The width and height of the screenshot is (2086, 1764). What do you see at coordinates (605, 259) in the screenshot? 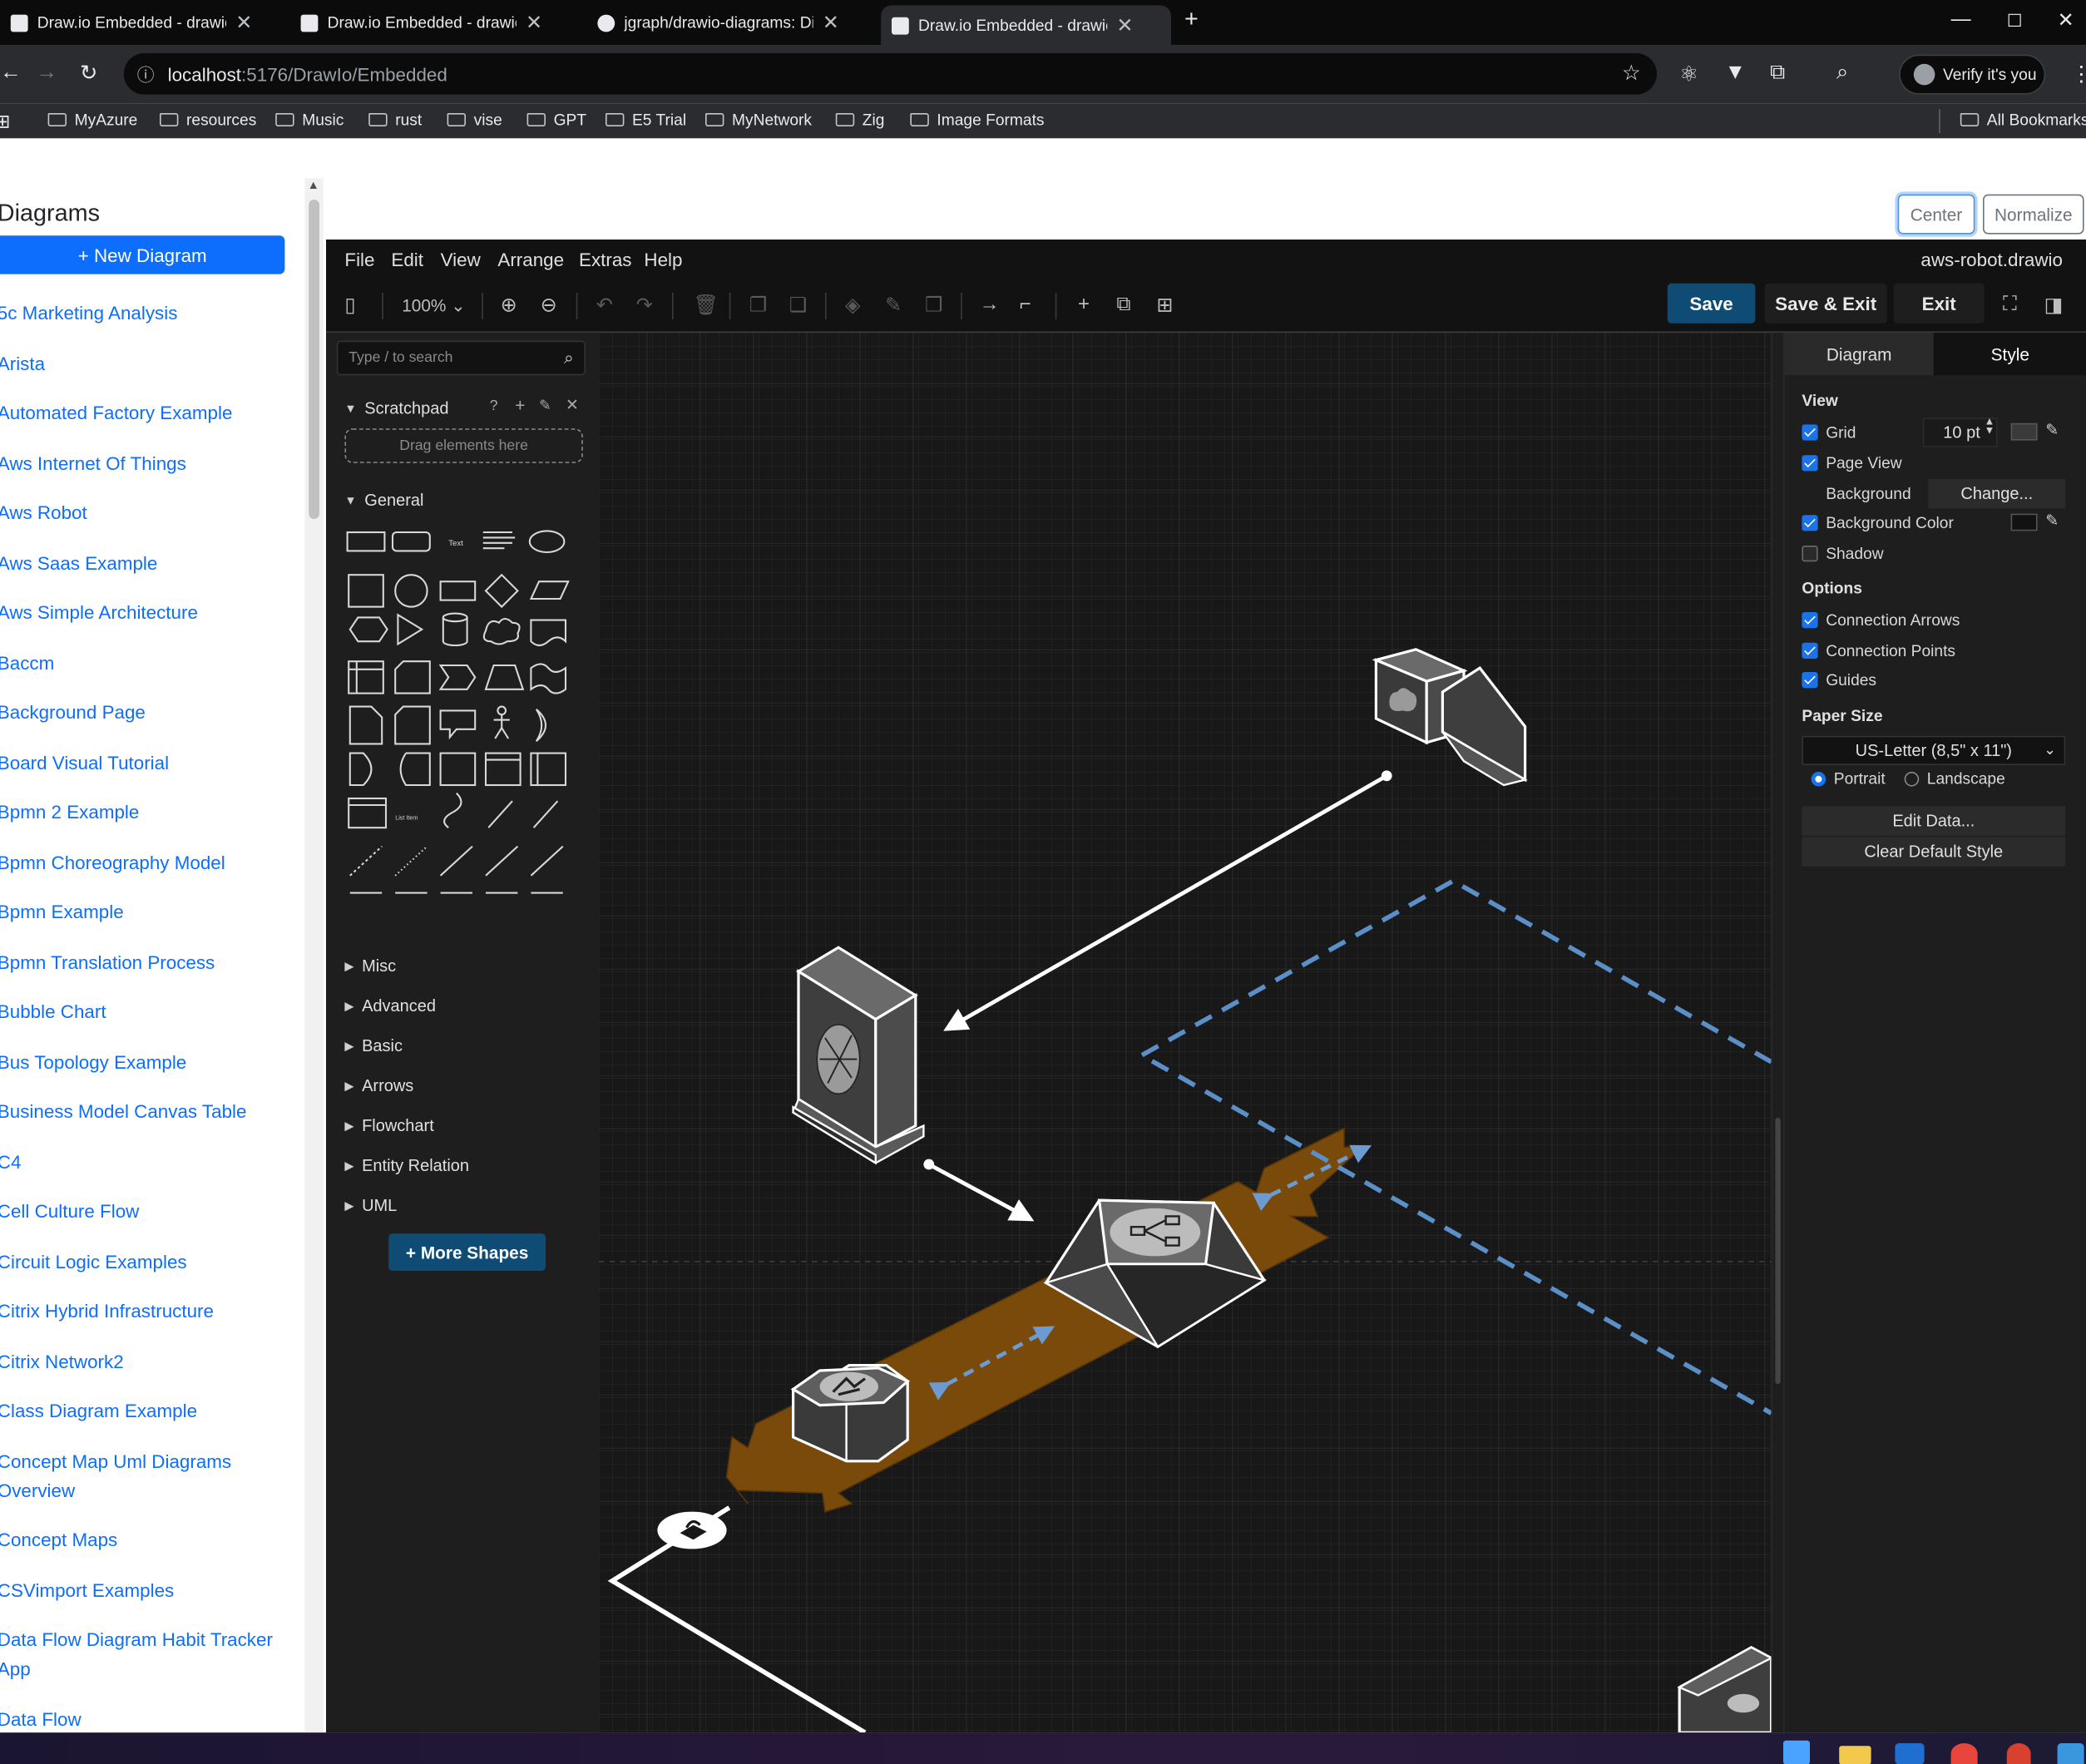
I see `menu-extras: Extras` at bounding box center [605, 259].